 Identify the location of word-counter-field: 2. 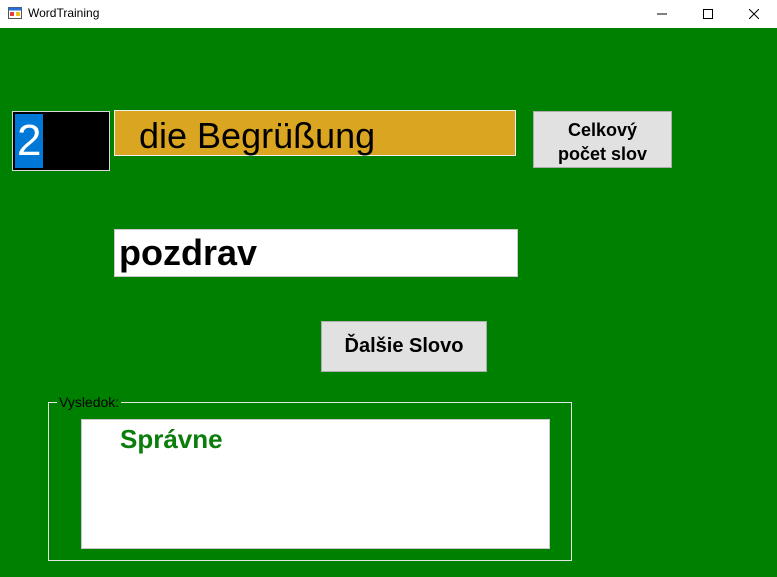
(61, 141).